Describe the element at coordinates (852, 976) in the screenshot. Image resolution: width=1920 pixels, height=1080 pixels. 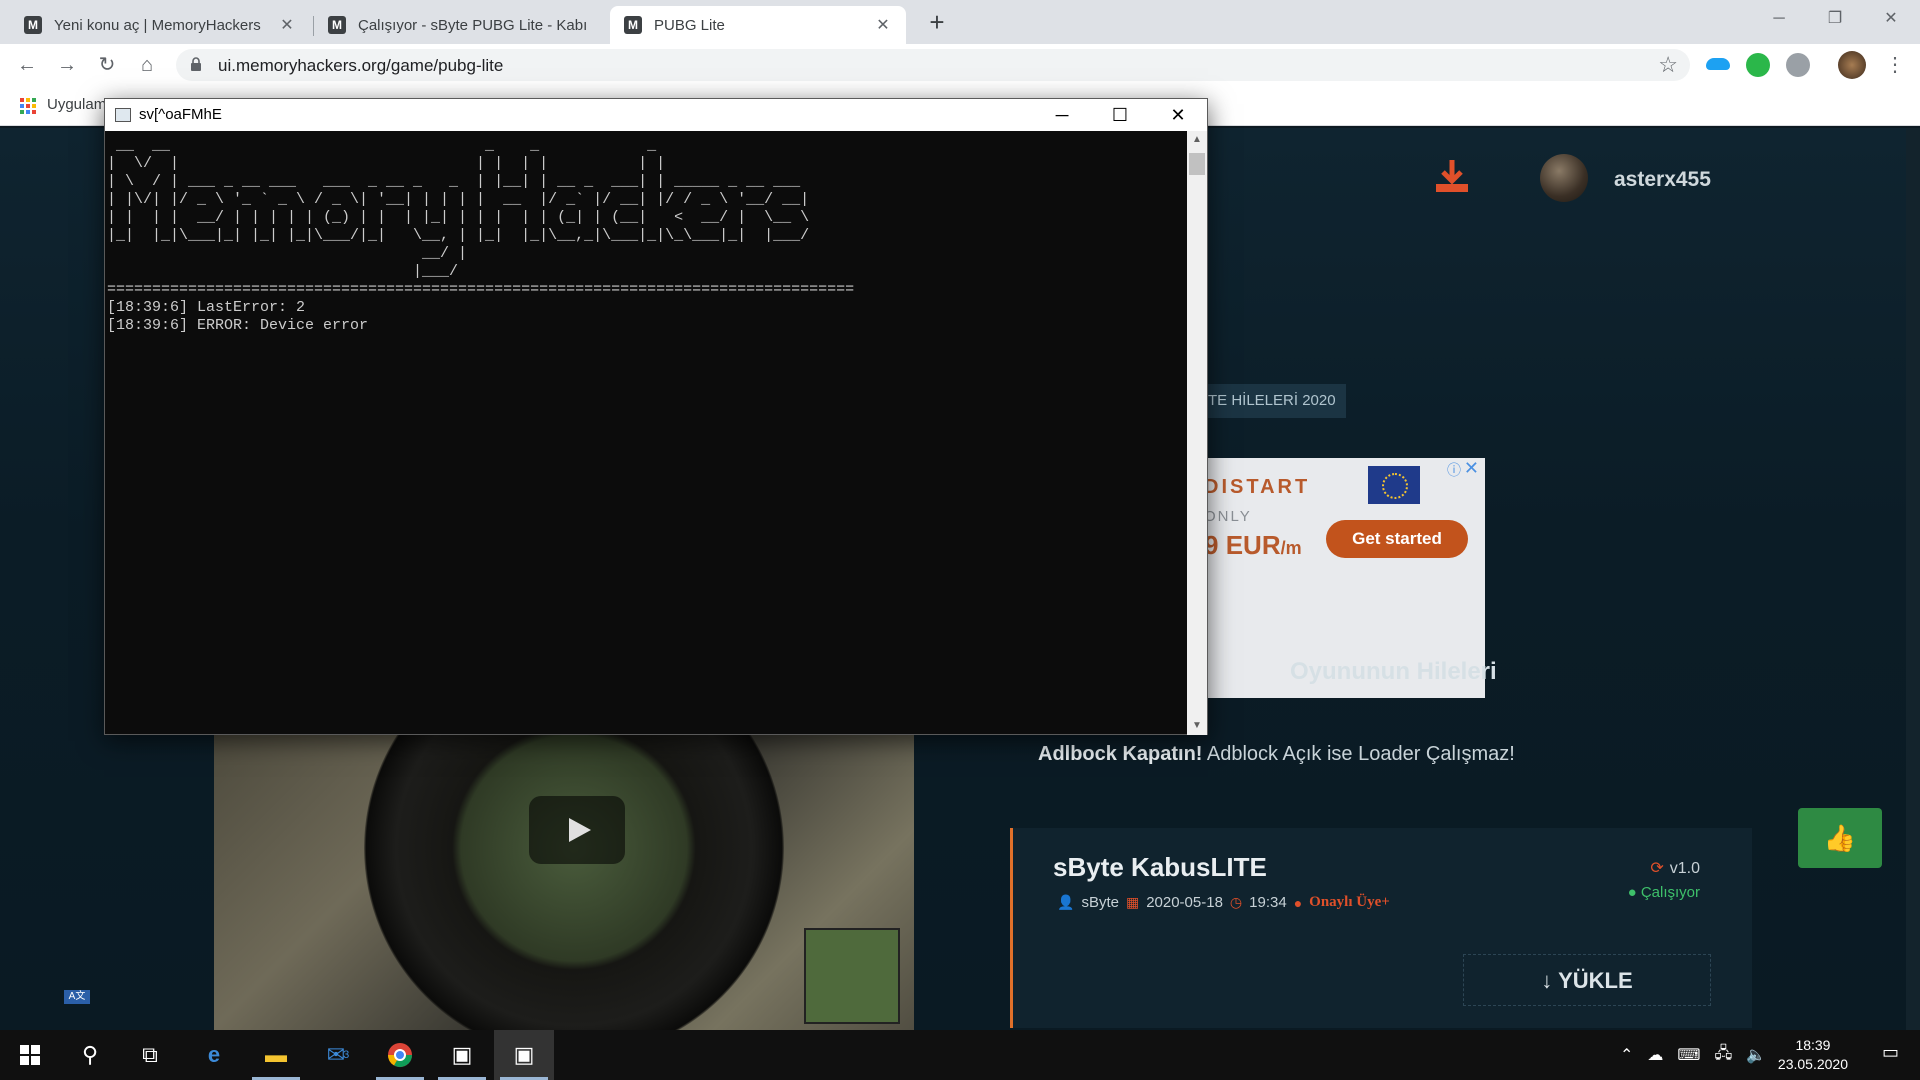
I see `minimap-image` at that location.